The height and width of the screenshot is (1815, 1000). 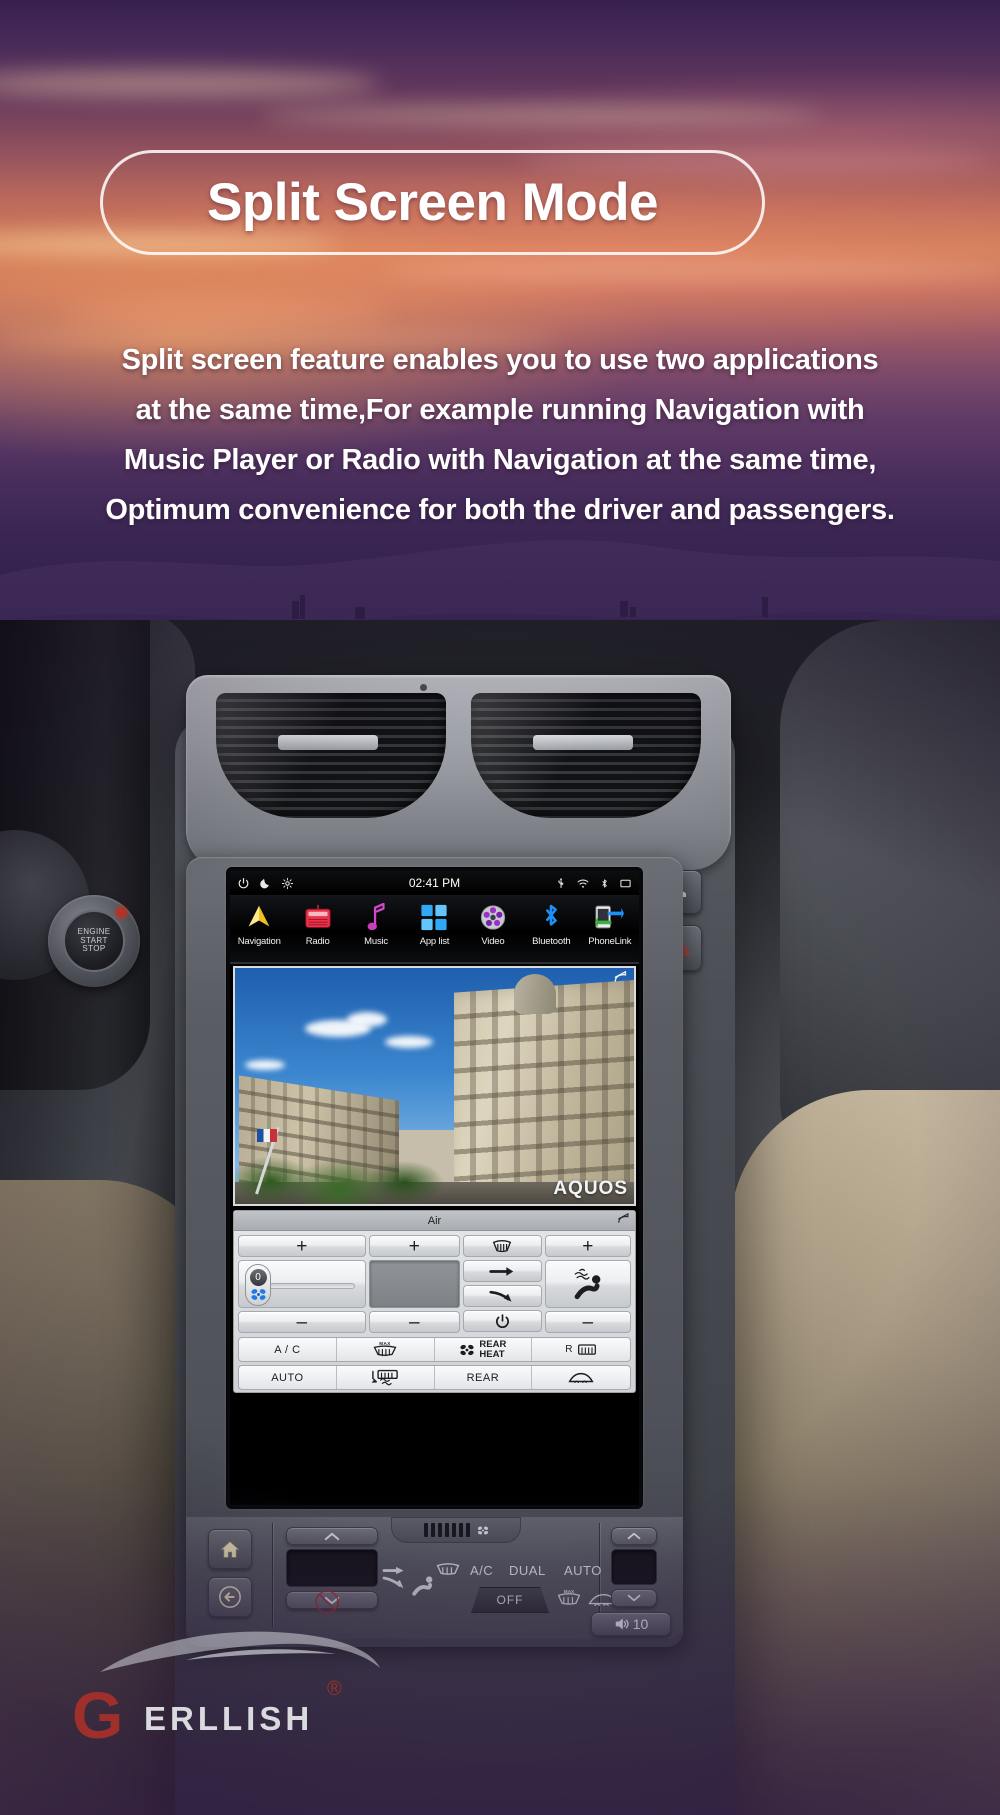 What do you see at coordinates (287, 883) in the screenshot?
I see `brightness-icon` at bounding box center [287, 883].